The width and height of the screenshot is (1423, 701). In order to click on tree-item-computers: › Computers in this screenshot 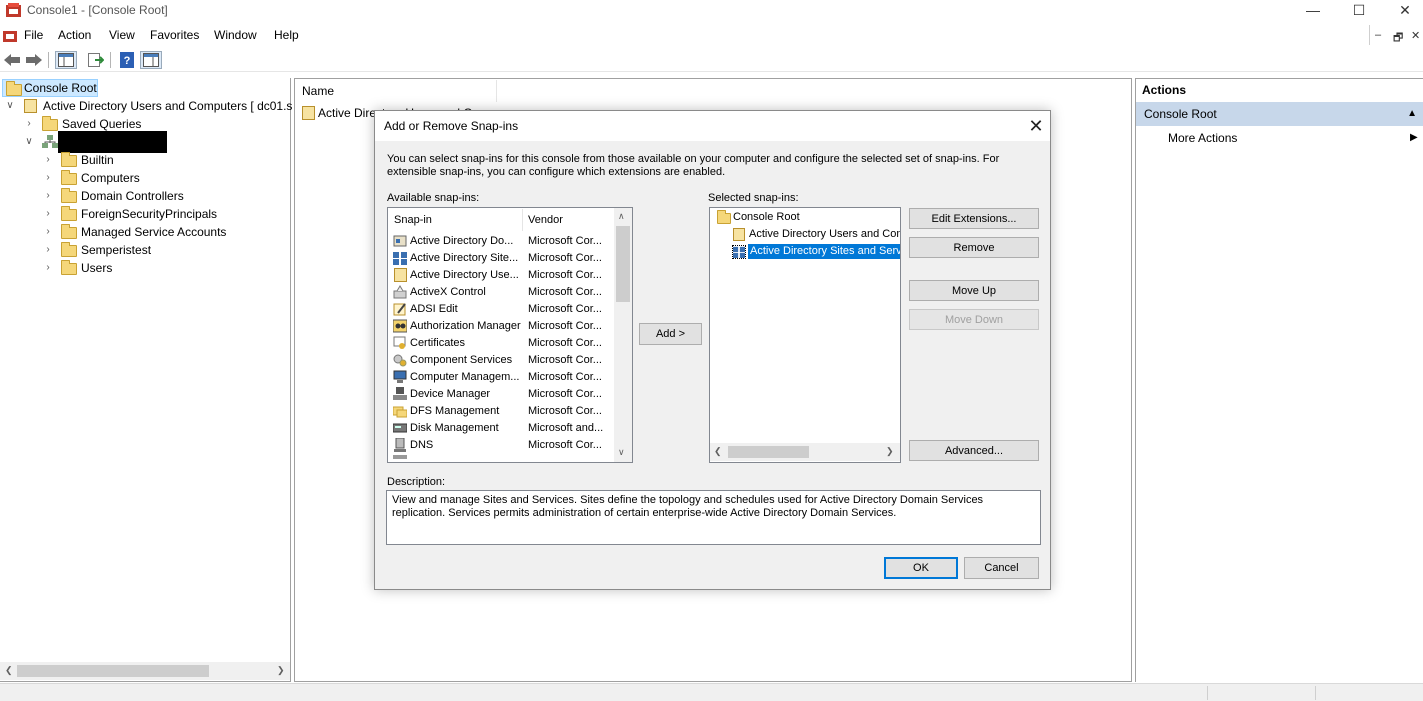, I will do `click(125, 178)`.